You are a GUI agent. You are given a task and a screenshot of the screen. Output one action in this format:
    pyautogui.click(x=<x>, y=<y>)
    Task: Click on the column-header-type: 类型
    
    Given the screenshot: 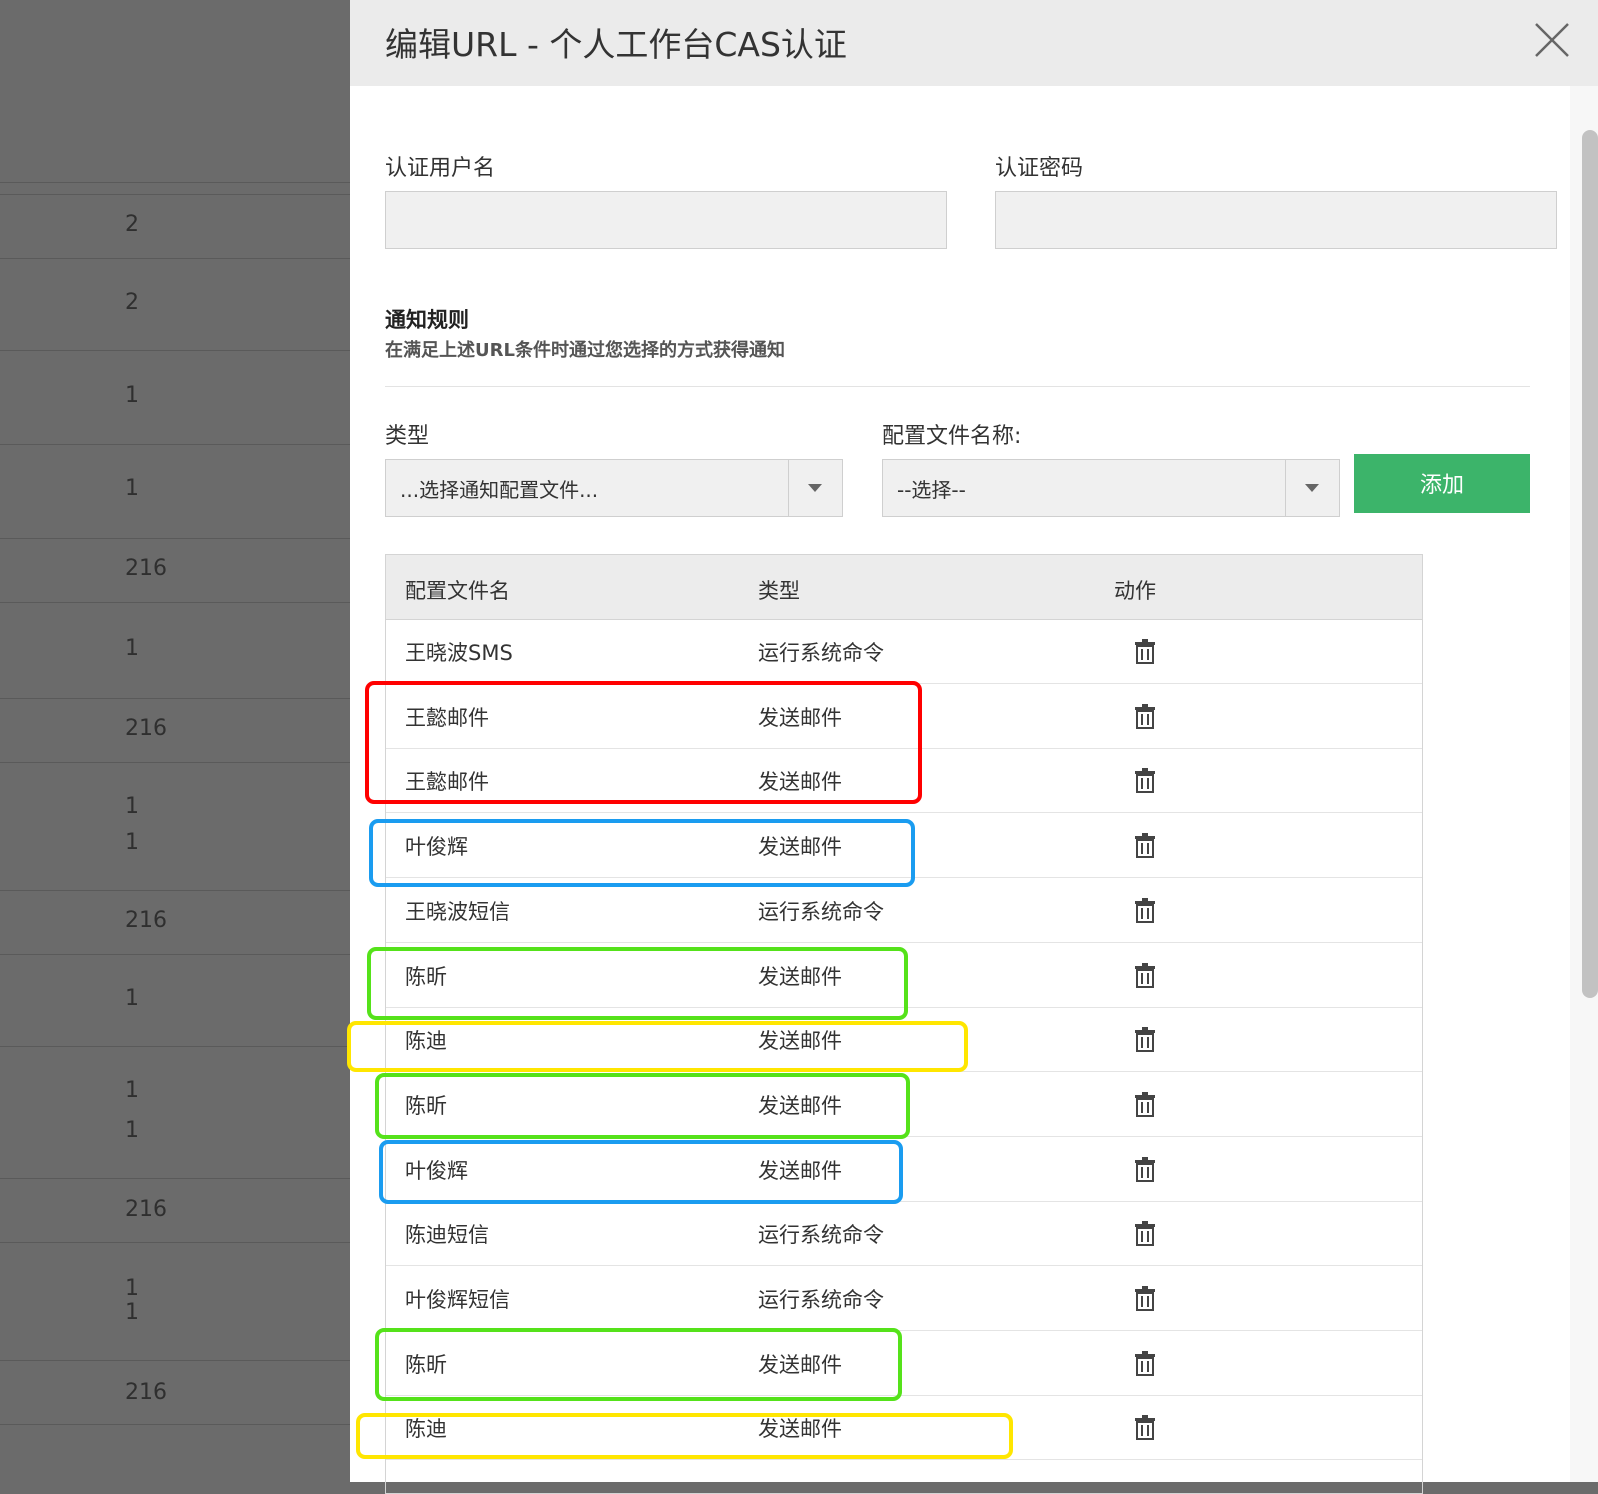 What is the action you would take?
    pyautogui.click(x=779, y=591)
    